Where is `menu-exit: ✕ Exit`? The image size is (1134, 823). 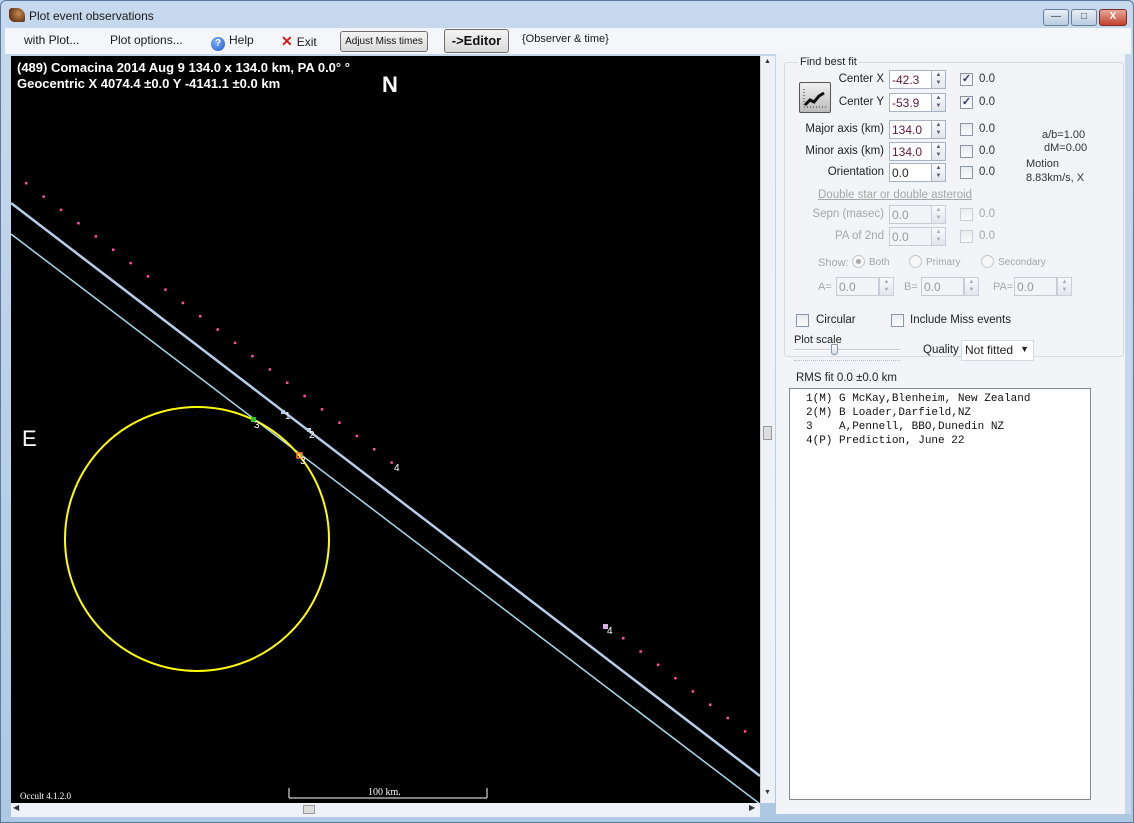 menu-exit: ✕ Exit is located at coordinates (299, 41).